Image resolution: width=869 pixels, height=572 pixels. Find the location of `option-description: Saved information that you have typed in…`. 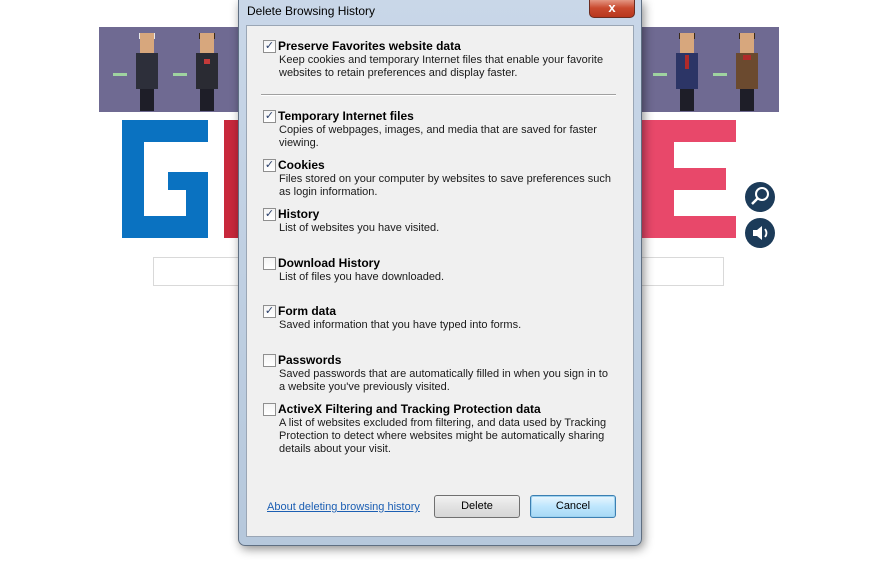

option-description: Saved information that you have typed in… is located at coordinates (400, 325).